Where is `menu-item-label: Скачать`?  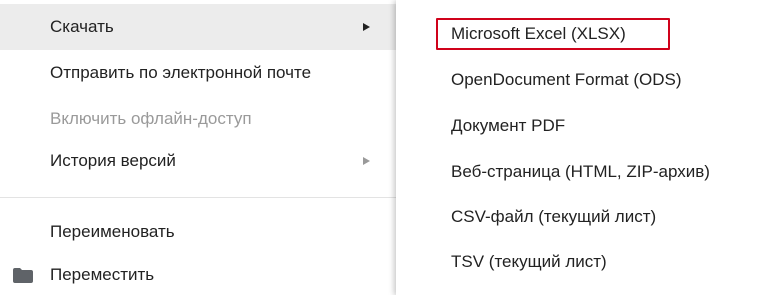
menu-item-label: Скачать is located at coordinates (82, 26).